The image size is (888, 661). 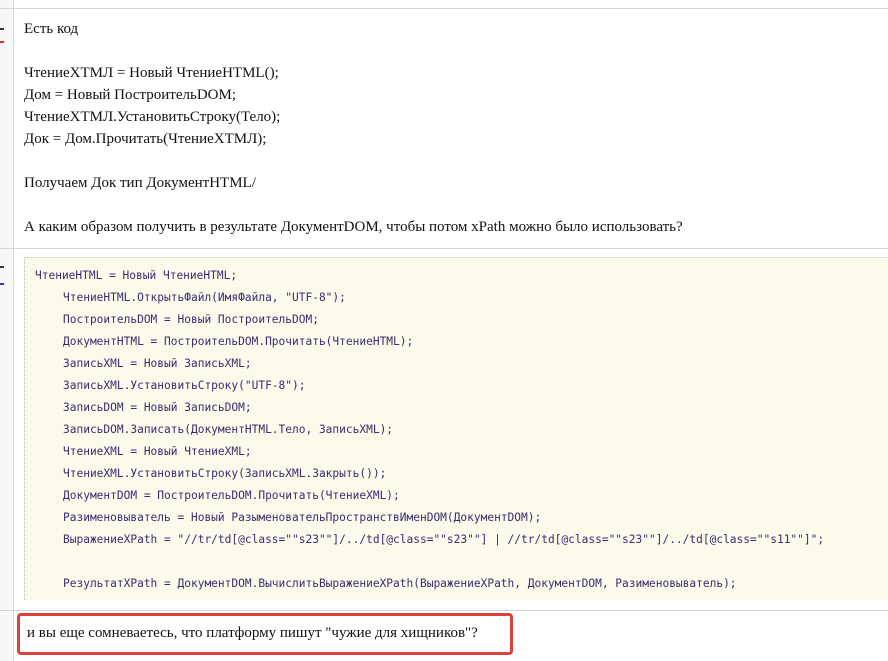 What do you see at coordinates (152, 117) in the screenshot?
I see `post-line: ЧтениеXTМЛ.УстановитьСтроку(Тело);` at bounding box center [152, 117].